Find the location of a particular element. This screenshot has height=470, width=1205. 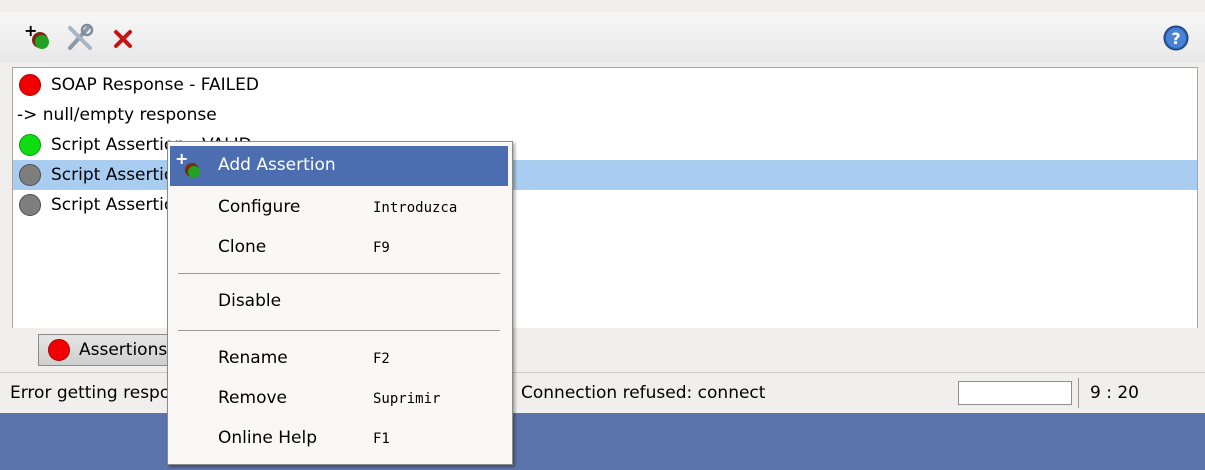

menu-item-label: Clone is located at coordinates (242, 247).